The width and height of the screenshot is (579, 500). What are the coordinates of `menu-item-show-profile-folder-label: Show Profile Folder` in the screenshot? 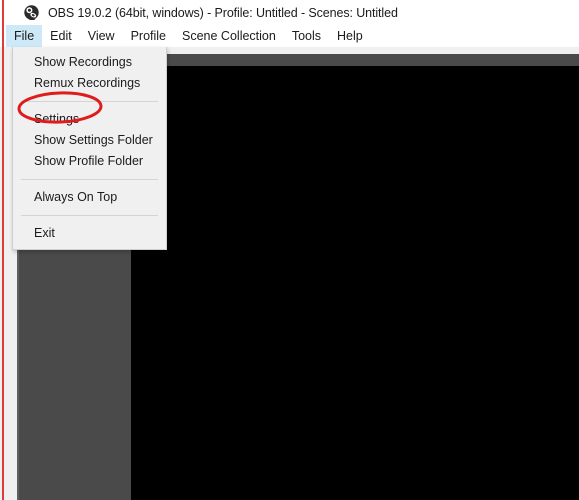 It's located at (89, 161).